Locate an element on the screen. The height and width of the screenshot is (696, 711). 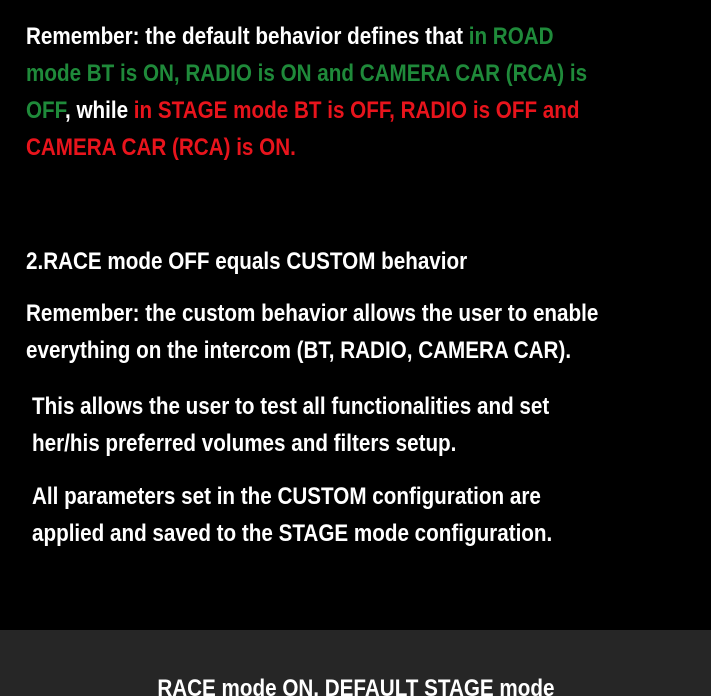
next-slide: RACE mode ON, DEFAULT STAGE mode is located at coordinates (355, 663).